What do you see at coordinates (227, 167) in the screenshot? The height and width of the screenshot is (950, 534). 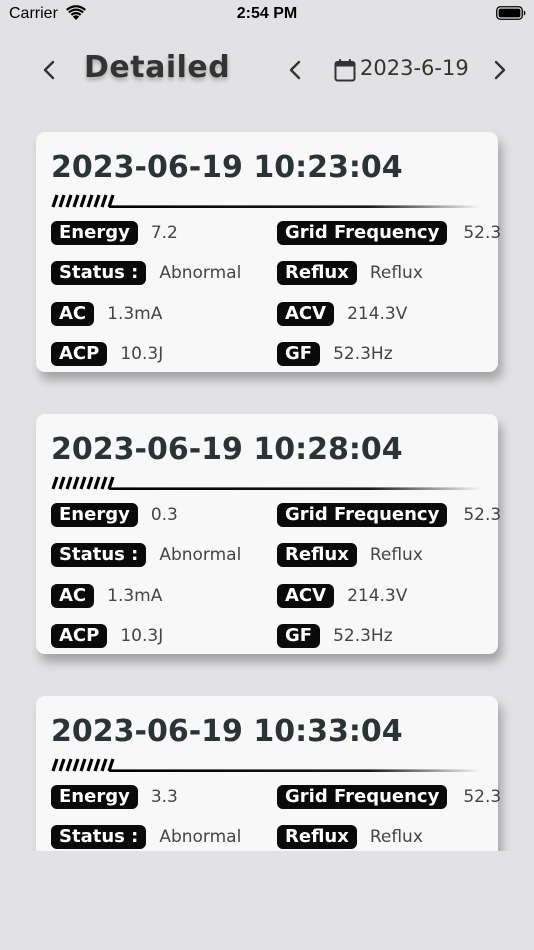 I see `record-time: 2023-06-19 10:23:04` at bounding box center [227, 167].